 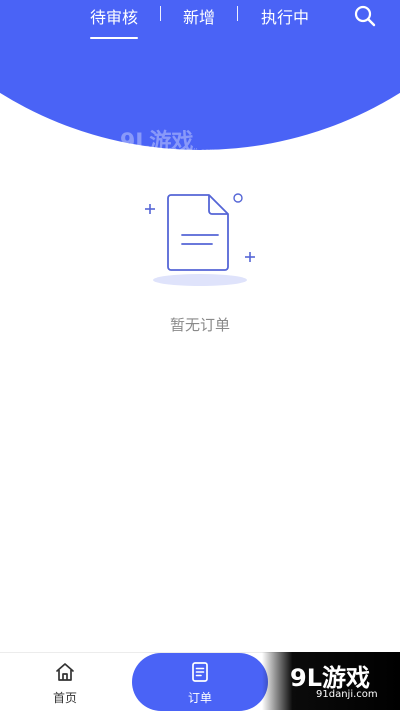 I want to click on tab-bar: 待审核 新增 执行中, so click(x=200, y=20).